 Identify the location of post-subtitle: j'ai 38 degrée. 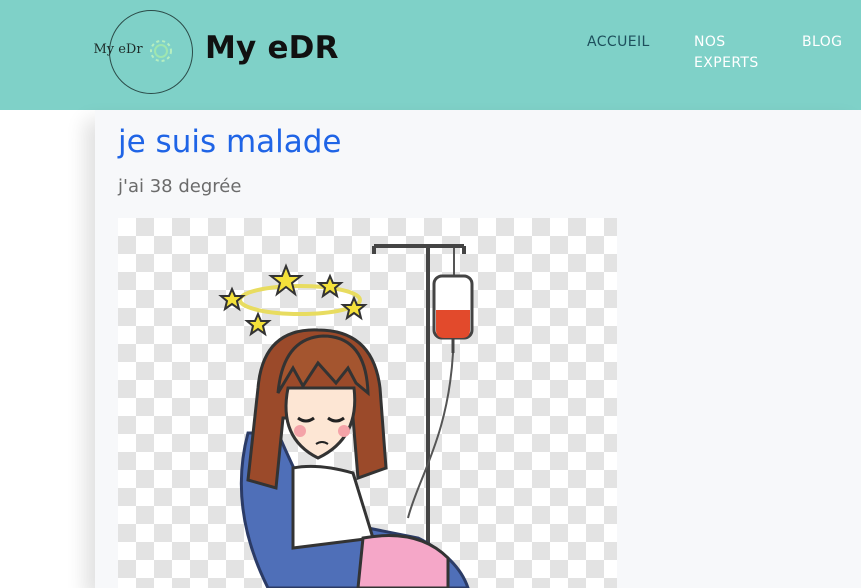
(180, 186).